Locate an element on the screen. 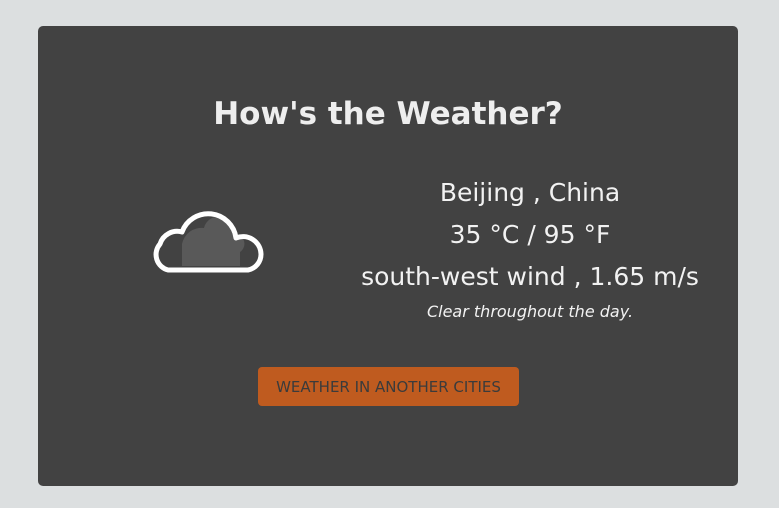 The width and height of the screenshot is (779, 508). location-text: Beijing , China is located at coordinates (530, 192).